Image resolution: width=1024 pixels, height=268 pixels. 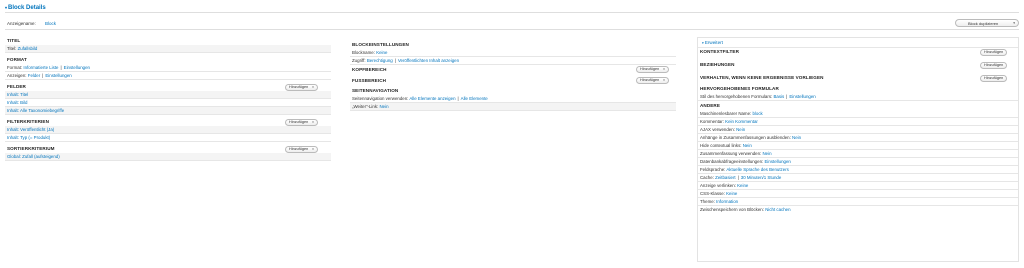 What do you see at coordinates (858, 122) in the screenshot?
I see `other-row: Kommentar: Kein Kommentar` at bounding box center [858, 122].